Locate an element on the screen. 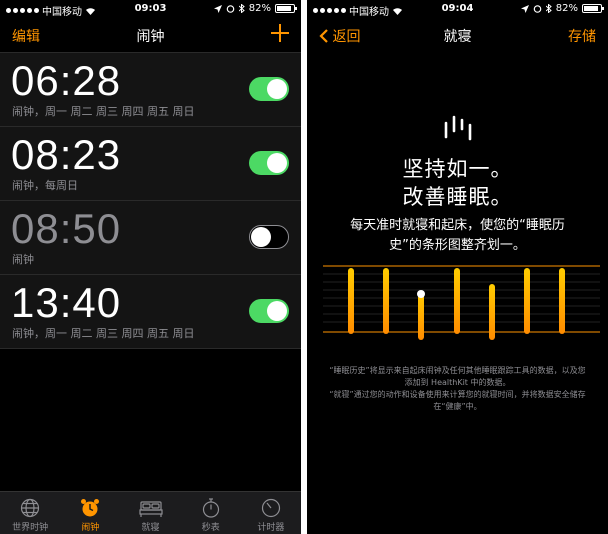  tab-stopwatch: 秒表 is located at coordinates (211, 513).